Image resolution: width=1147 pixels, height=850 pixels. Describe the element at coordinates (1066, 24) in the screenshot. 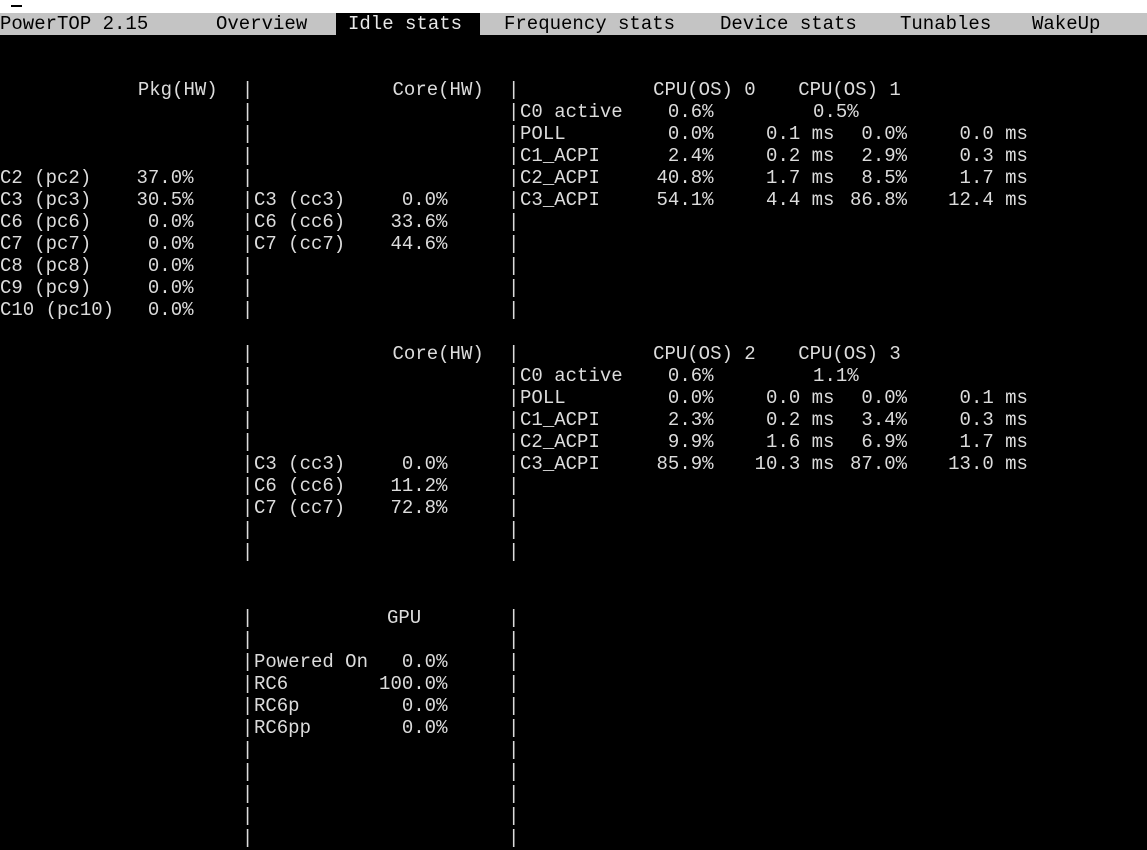

I see `tab-wakeup: WakeUp` at that location.